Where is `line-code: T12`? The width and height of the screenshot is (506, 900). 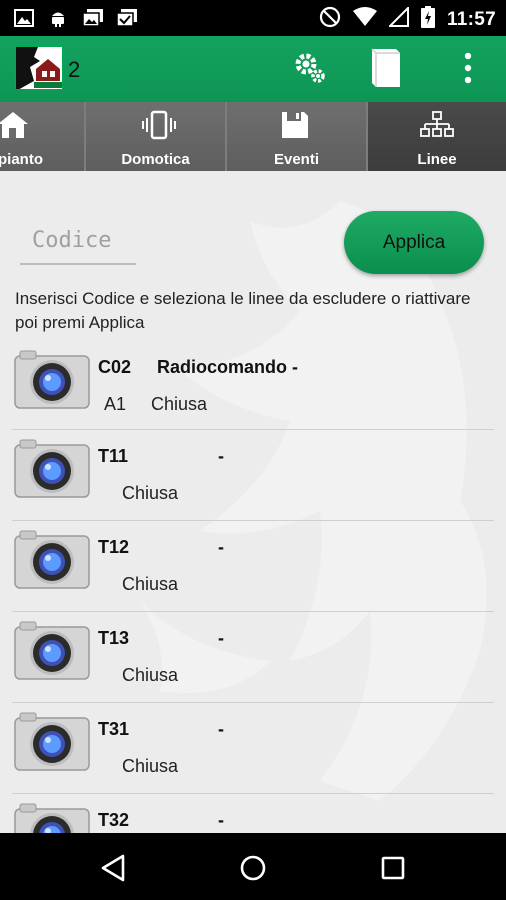
line-code: T12 is located at coordinates (114, 547).